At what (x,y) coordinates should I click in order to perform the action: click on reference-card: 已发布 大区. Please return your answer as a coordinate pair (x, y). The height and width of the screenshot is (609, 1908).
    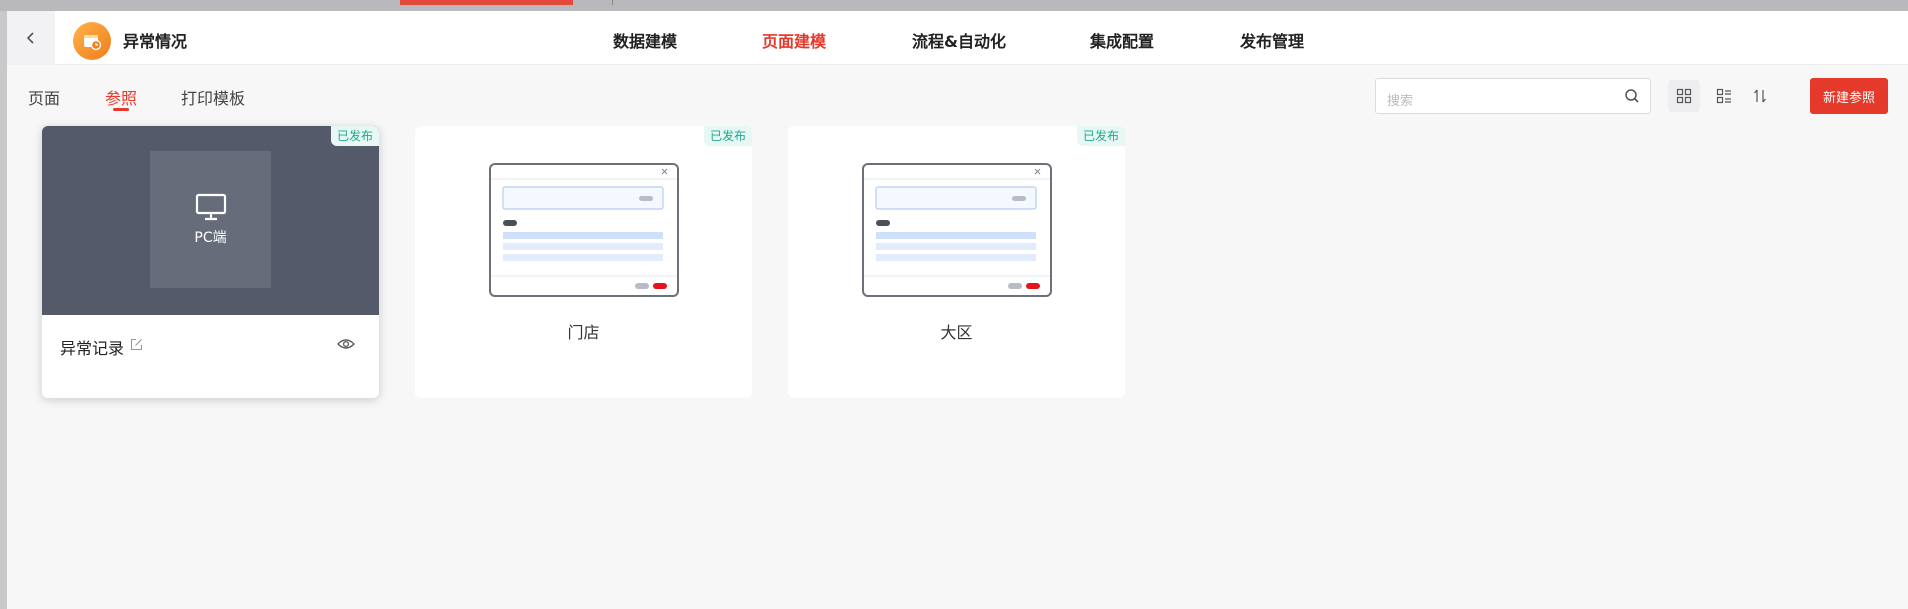
    Looking at the image, I should click on (956, 262).